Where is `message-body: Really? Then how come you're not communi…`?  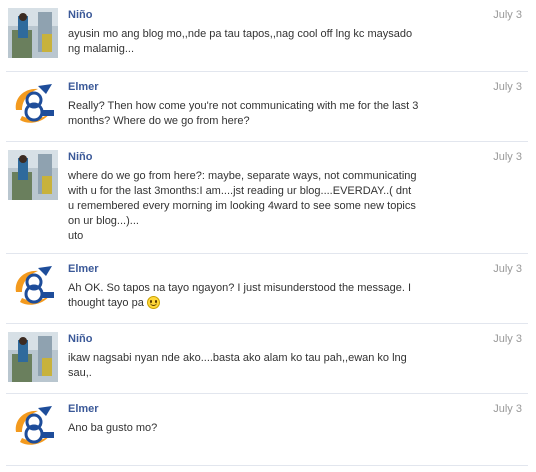
message-body: Really? Then how come you're not communi… is located at coordinates (258, 114).